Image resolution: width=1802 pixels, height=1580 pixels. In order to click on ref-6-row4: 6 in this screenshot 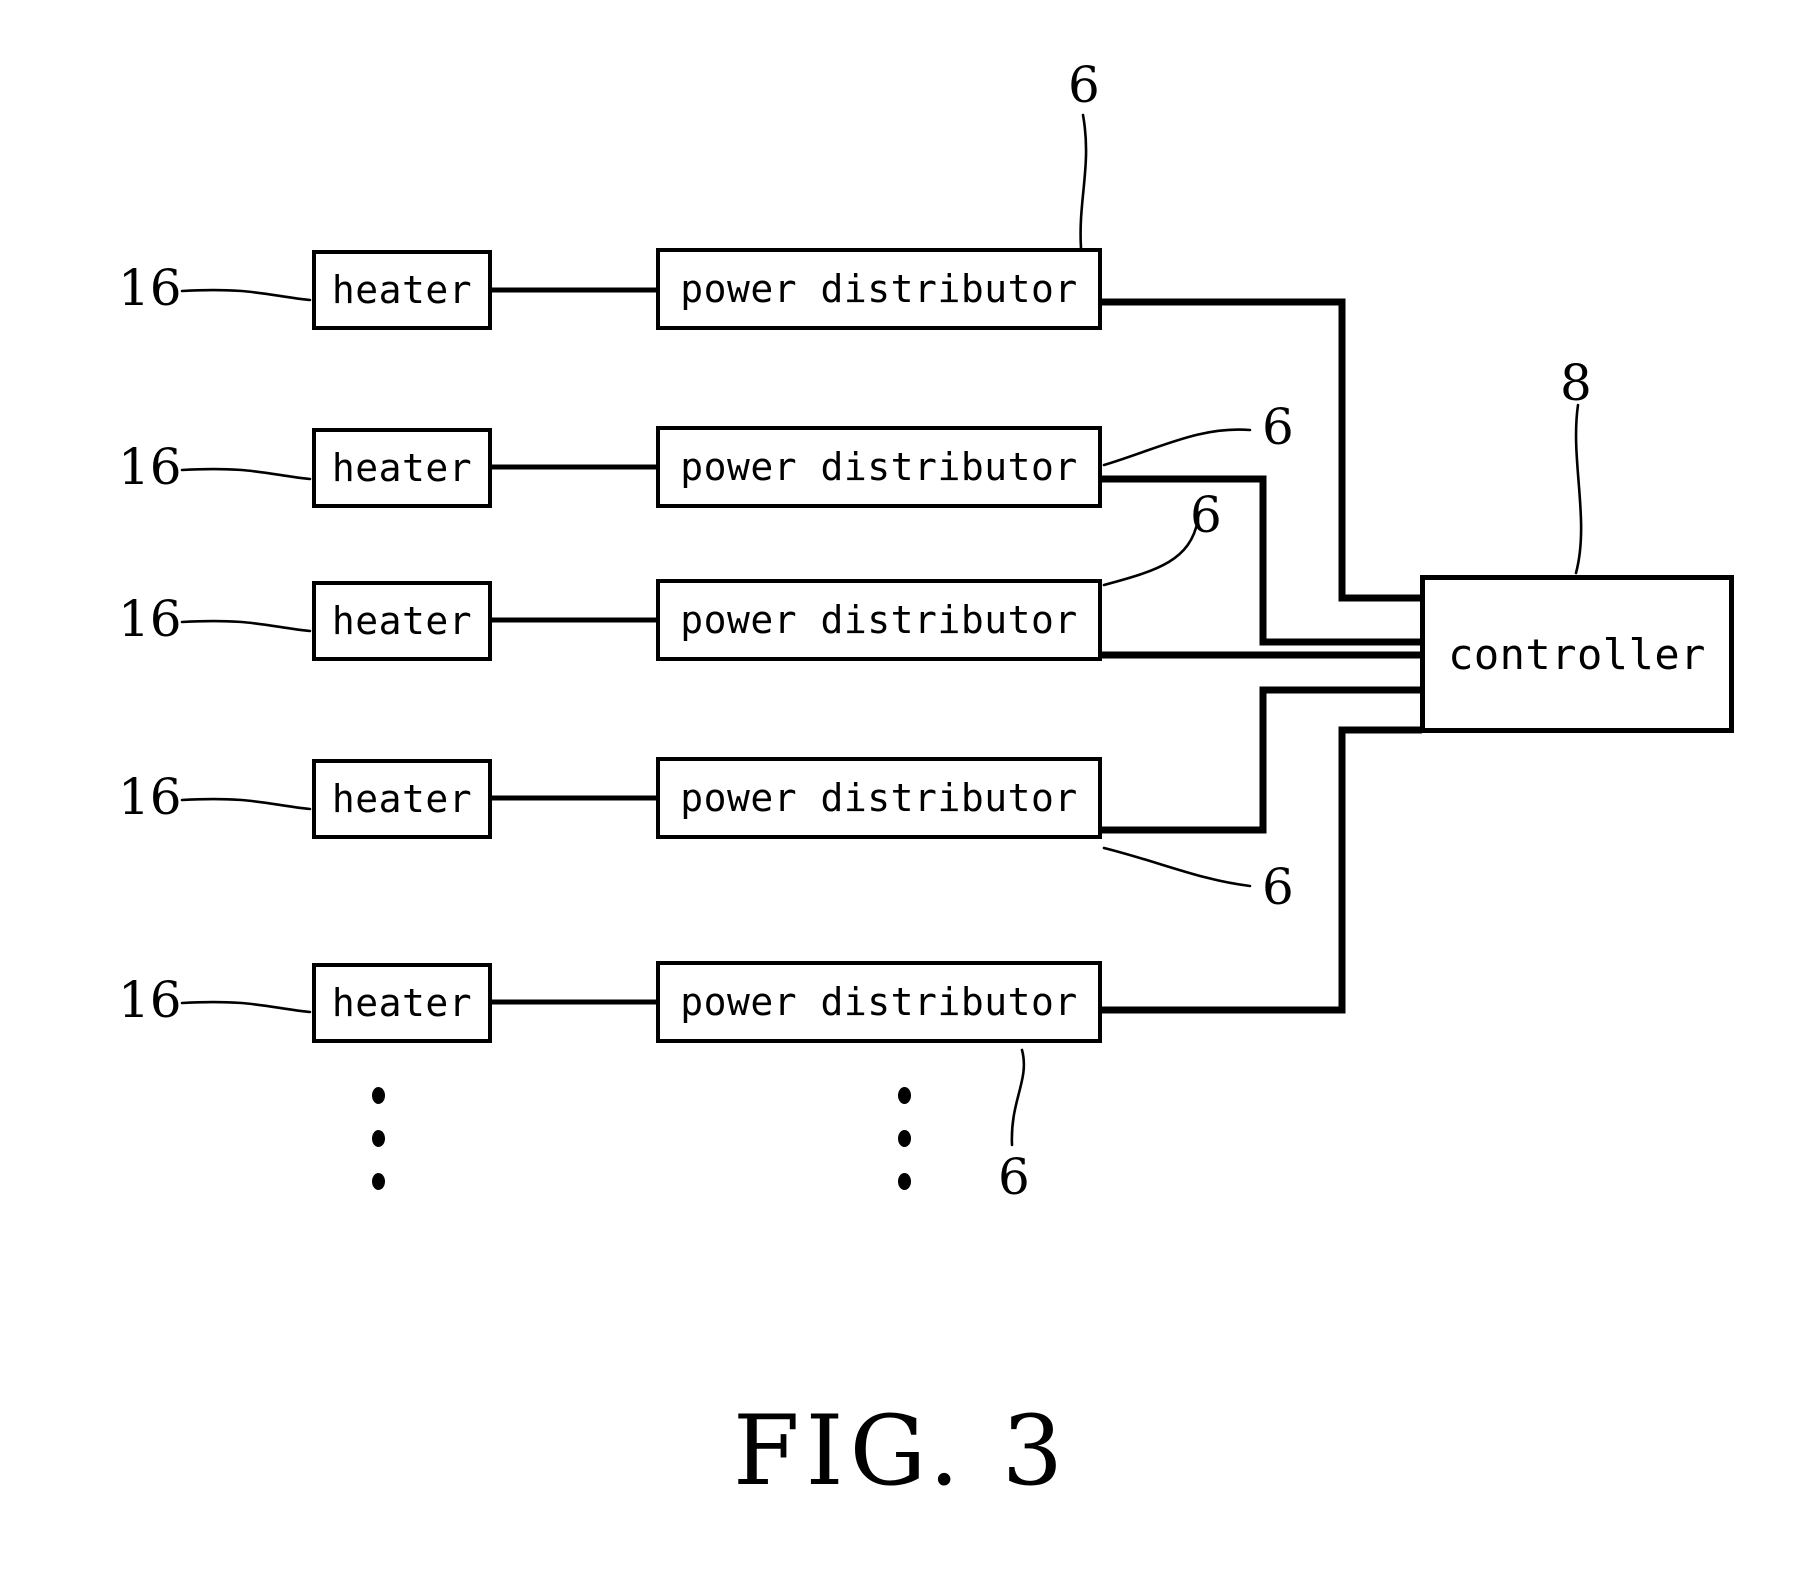, I will do `click(1278, 887)`.